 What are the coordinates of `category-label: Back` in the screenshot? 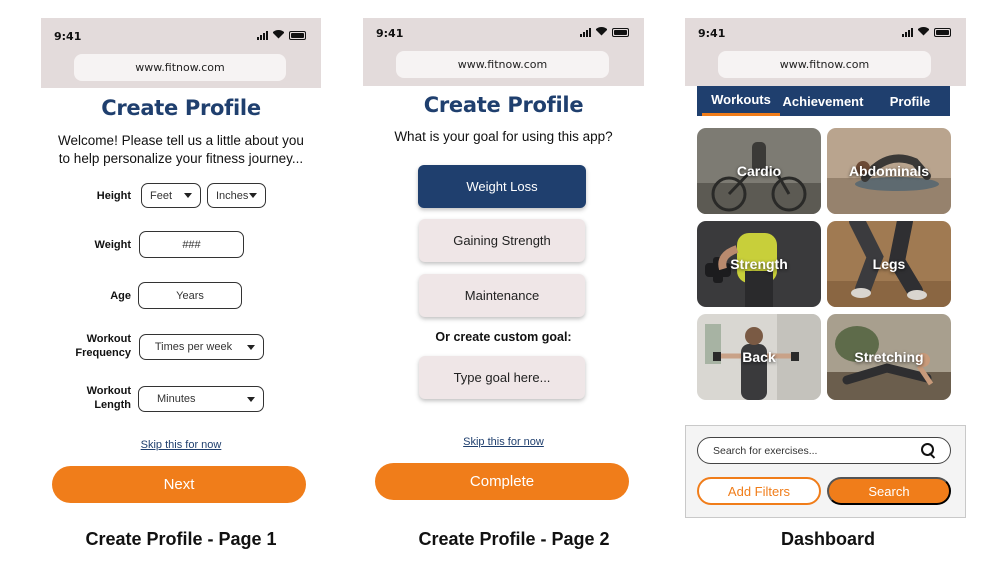 It's located at (759, 357).